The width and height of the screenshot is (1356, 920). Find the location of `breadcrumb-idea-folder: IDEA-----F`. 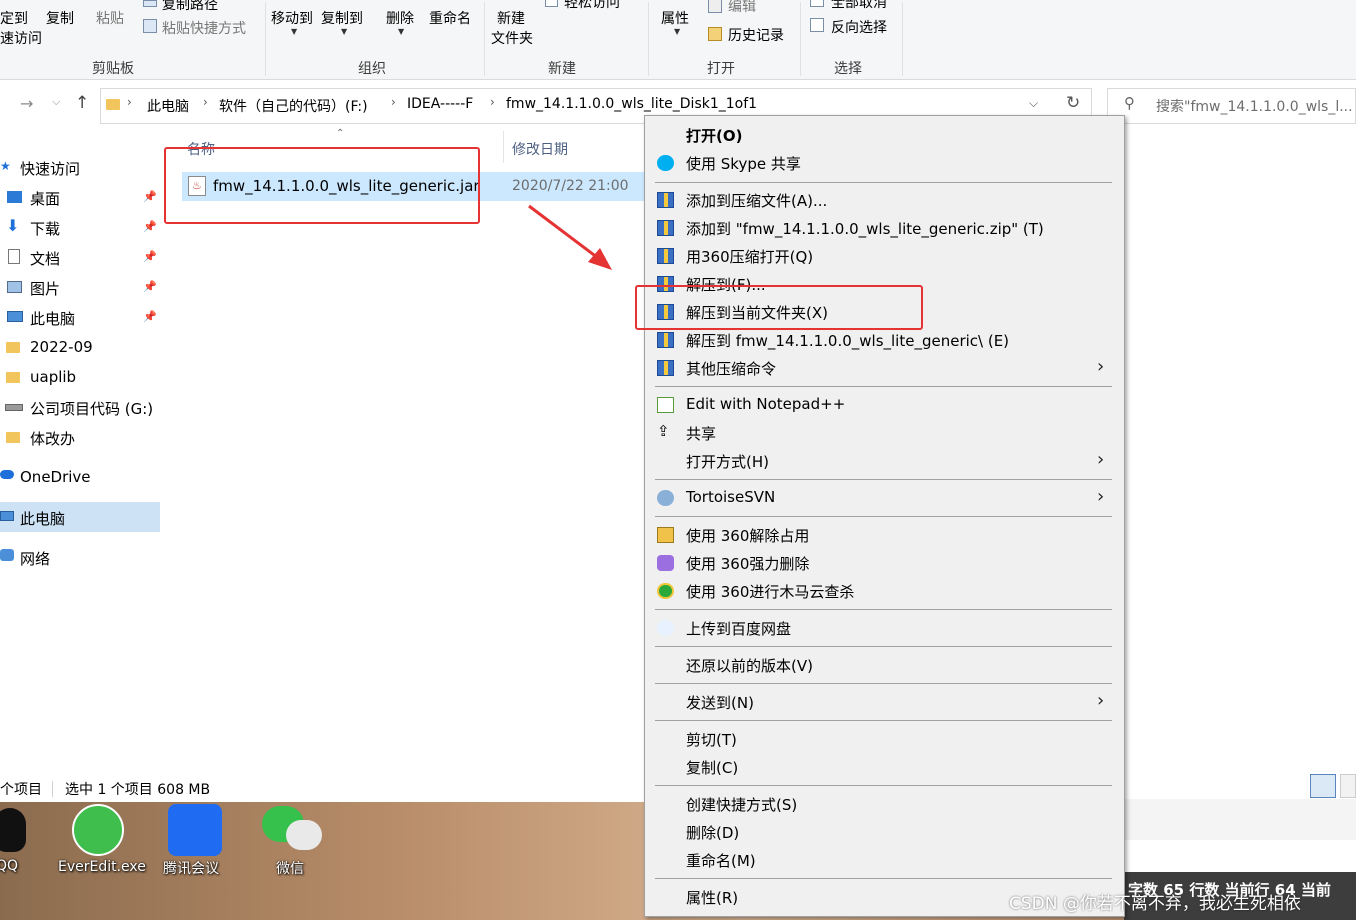

breadcrumb-idea-folder: IDEA-----F is located at coordinates (440, 104).